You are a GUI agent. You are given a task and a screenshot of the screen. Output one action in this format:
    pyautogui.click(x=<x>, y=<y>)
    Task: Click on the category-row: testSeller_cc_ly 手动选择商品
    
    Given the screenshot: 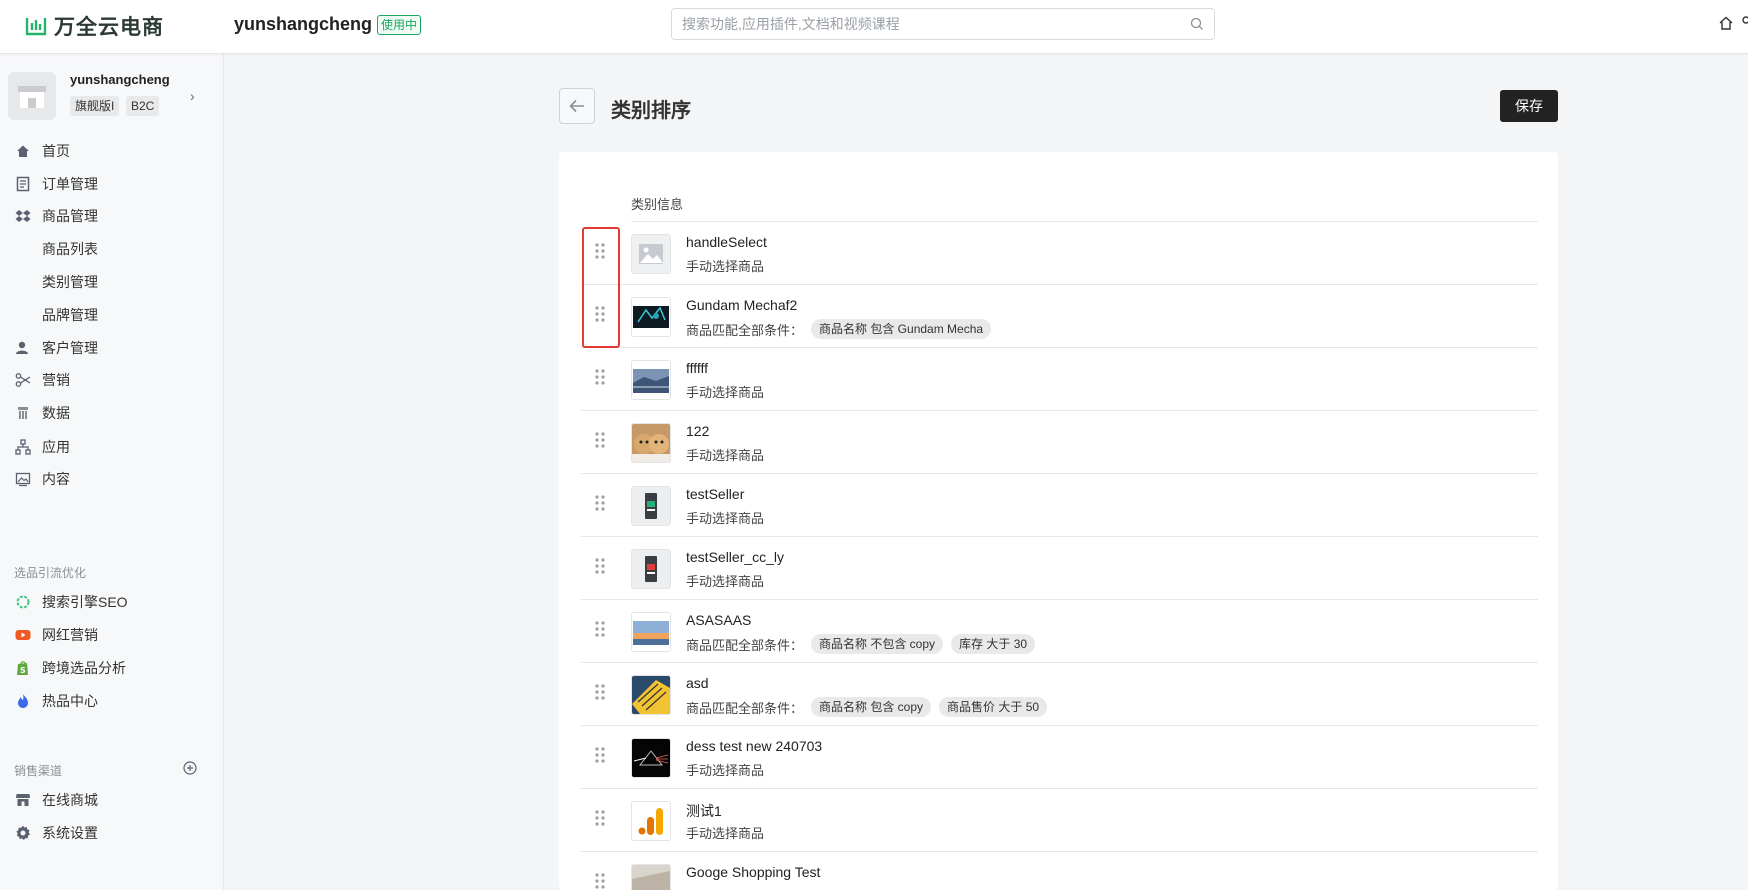 What is the action you would take?
    pyautogui.click(x=1059, y=568)
    